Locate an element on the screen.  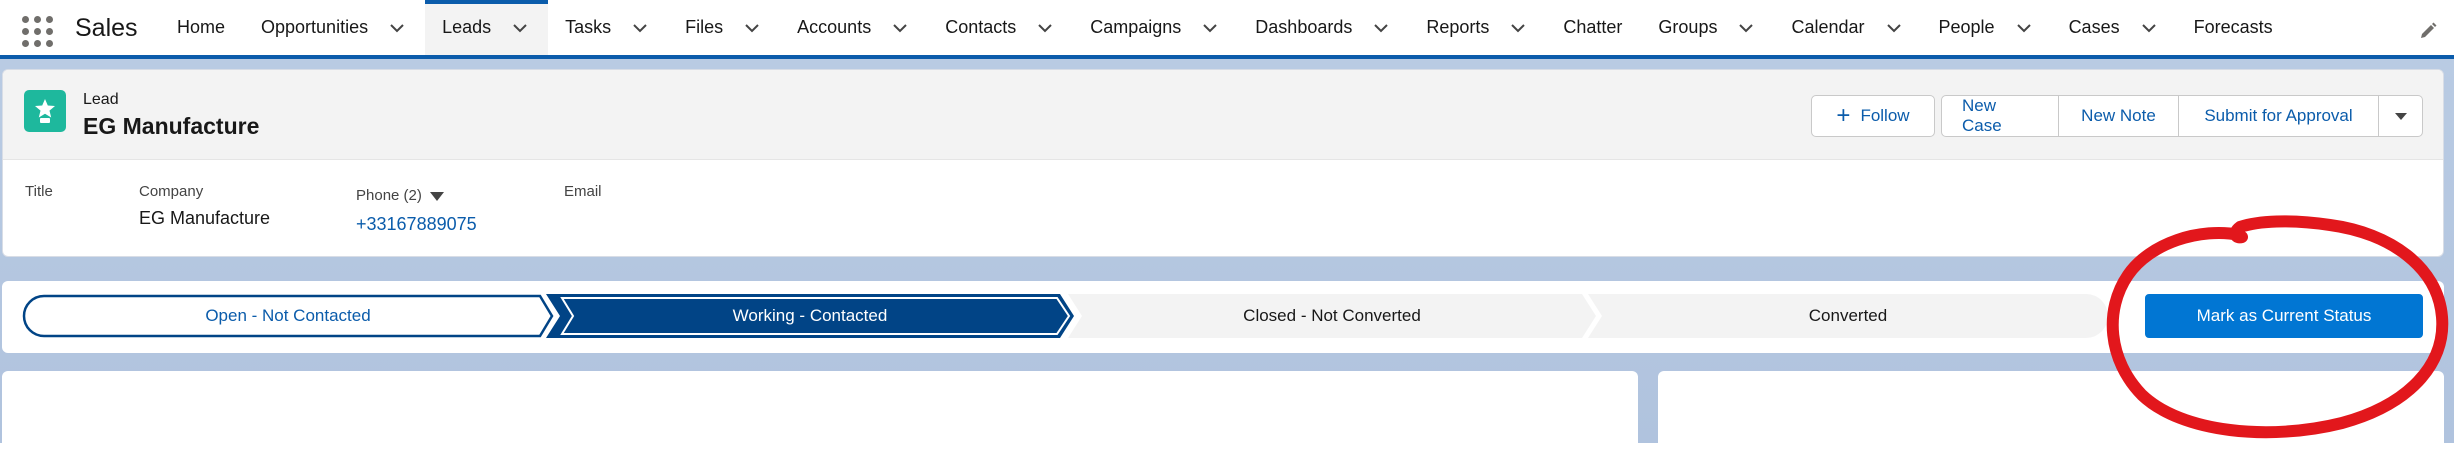
nav-item-cases: Cases is located at coordinates (2114, 27).